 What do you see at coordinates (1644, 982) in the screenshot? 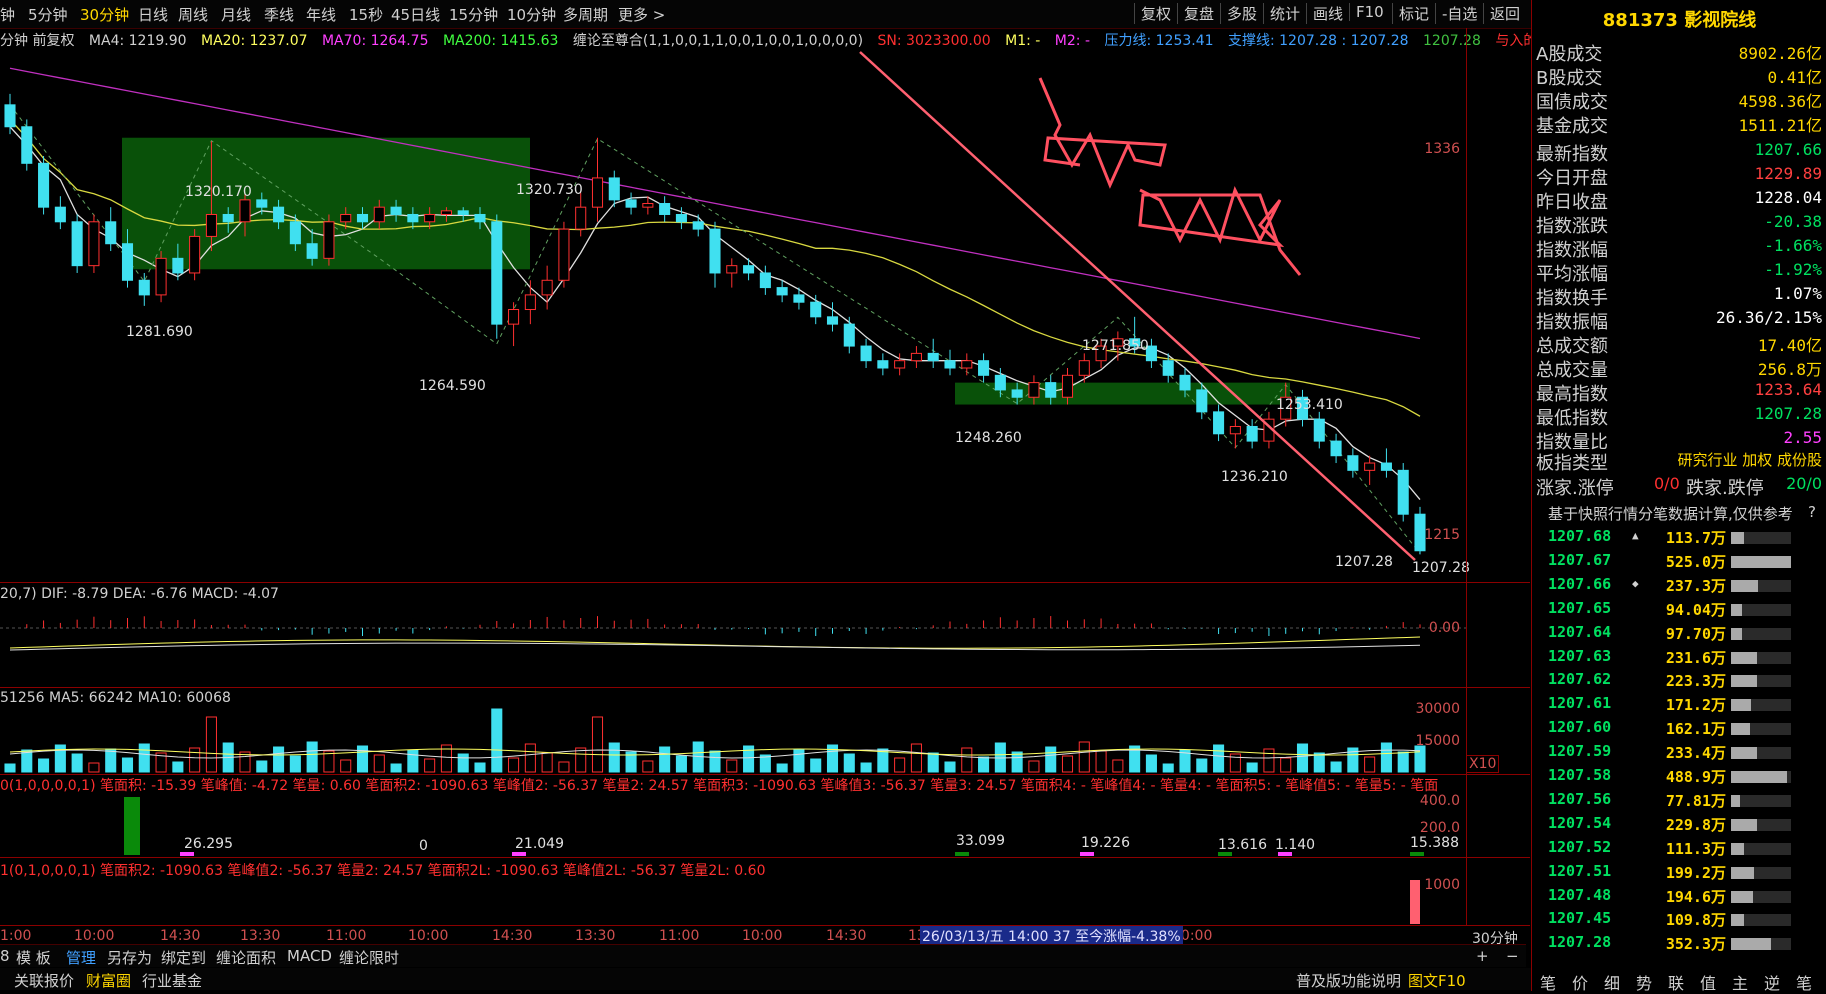
I see `tick-tab: 势` at bounding box center [1644, 982].